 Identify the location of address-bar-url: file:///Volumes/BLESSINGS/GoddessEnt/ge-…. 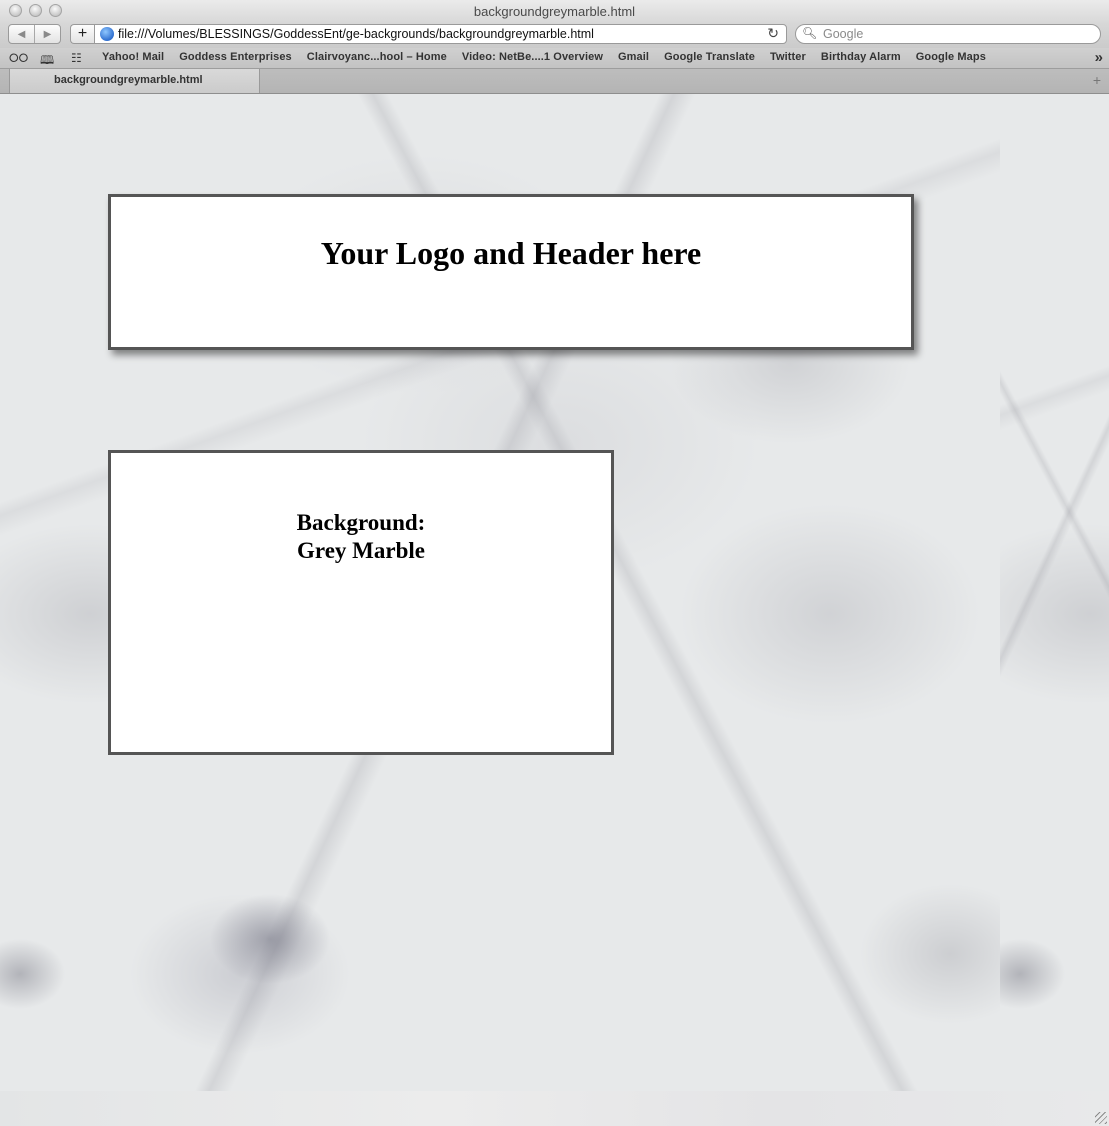
(356, 34).